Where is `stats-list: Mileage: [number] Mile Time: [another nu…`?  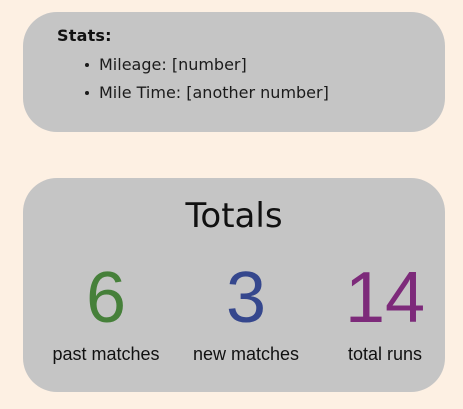 stats-list: Mileage: [number] Mile Time: [another nu… is located at coordinates (206, 82).